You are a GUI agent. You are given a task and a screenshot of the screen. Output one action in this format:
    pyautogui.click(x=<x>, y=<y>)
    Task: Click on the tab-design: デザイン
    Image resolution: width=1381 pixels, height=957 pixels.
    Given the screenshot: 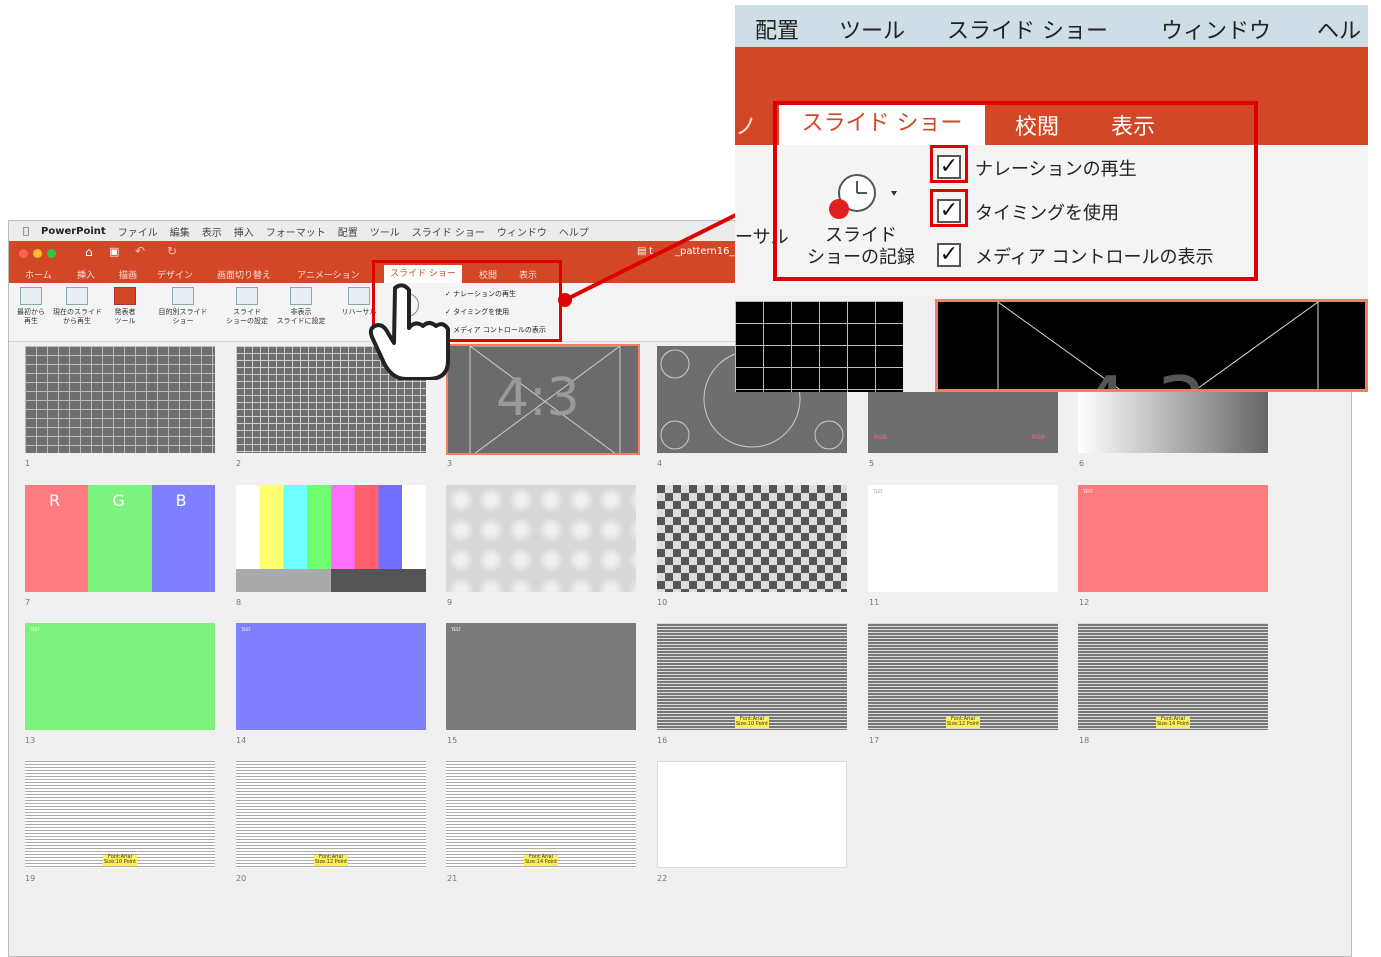 What is the action you would take?
    pyautogui.click(x=175, y=274)
    